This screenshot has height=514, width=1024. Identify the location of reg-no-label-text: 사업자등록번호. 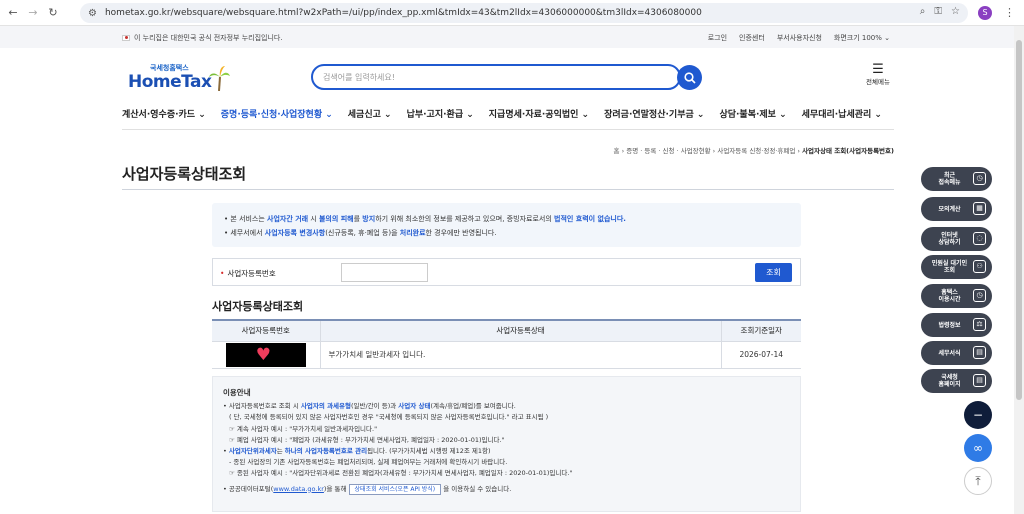
(251, 273).